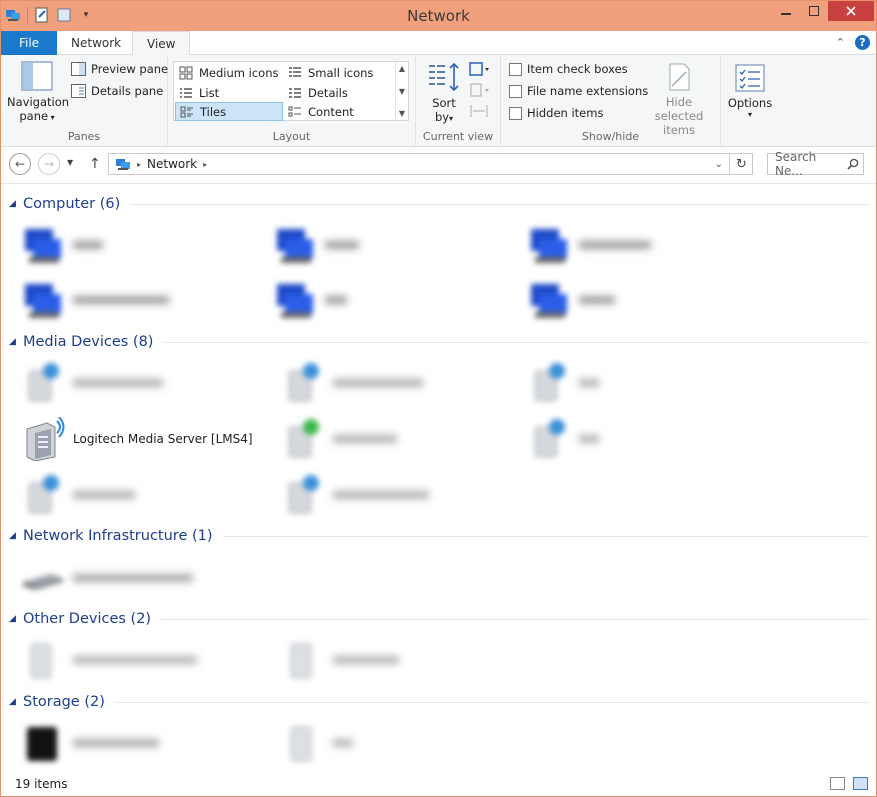 This screenshot has height=797, width=877. I want to click on layout-content: Content, so click(339, 111).